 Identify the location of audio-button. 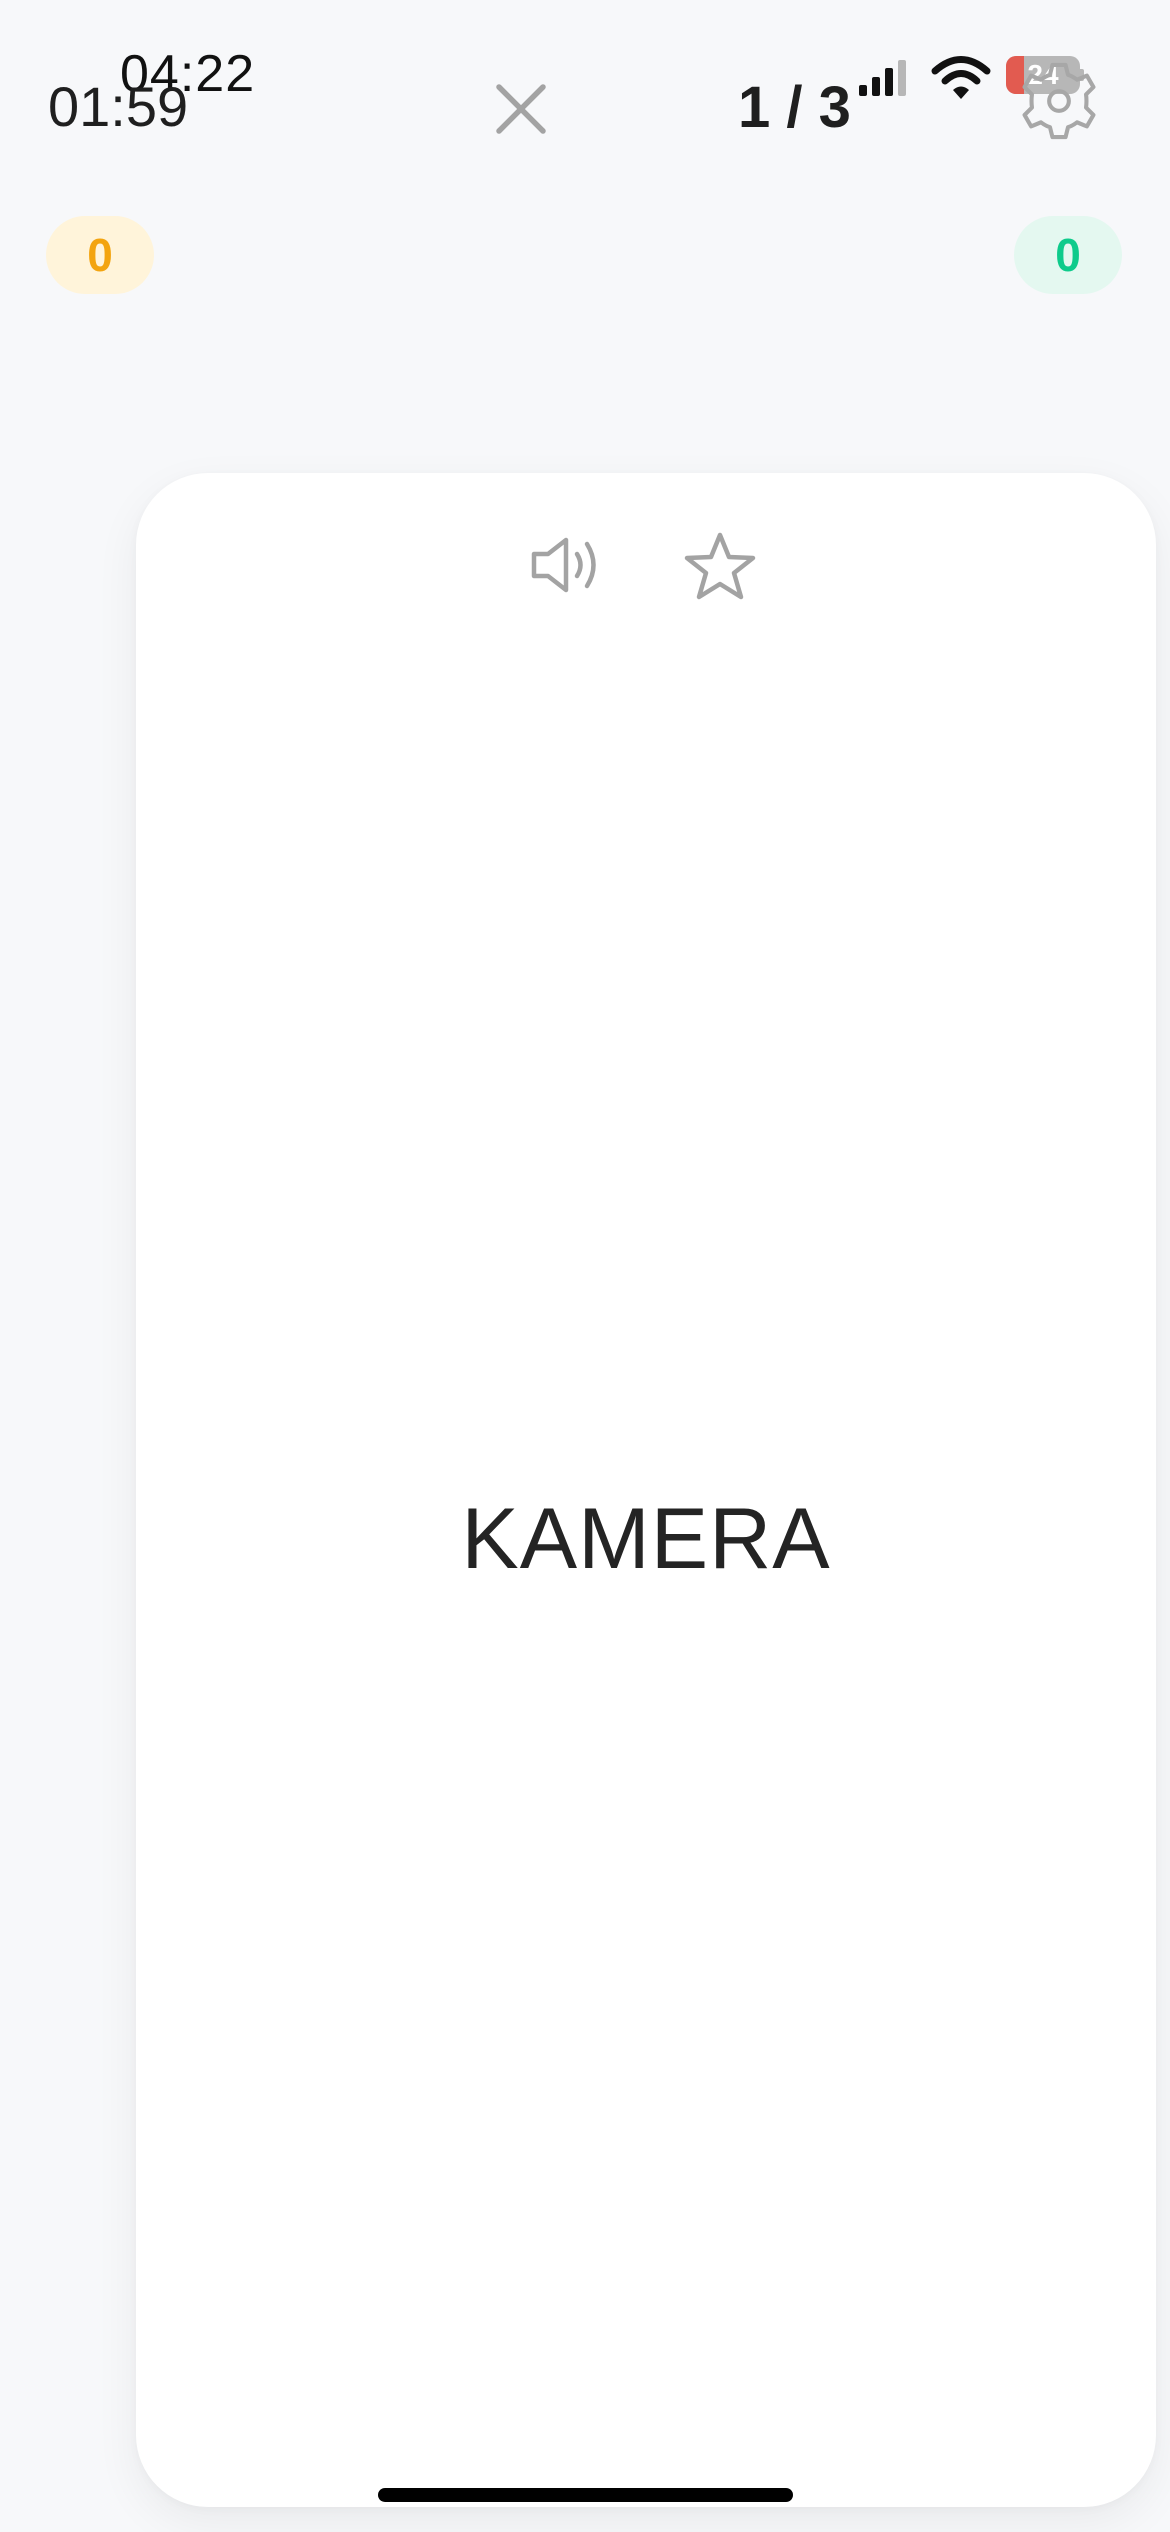
(567, 565).